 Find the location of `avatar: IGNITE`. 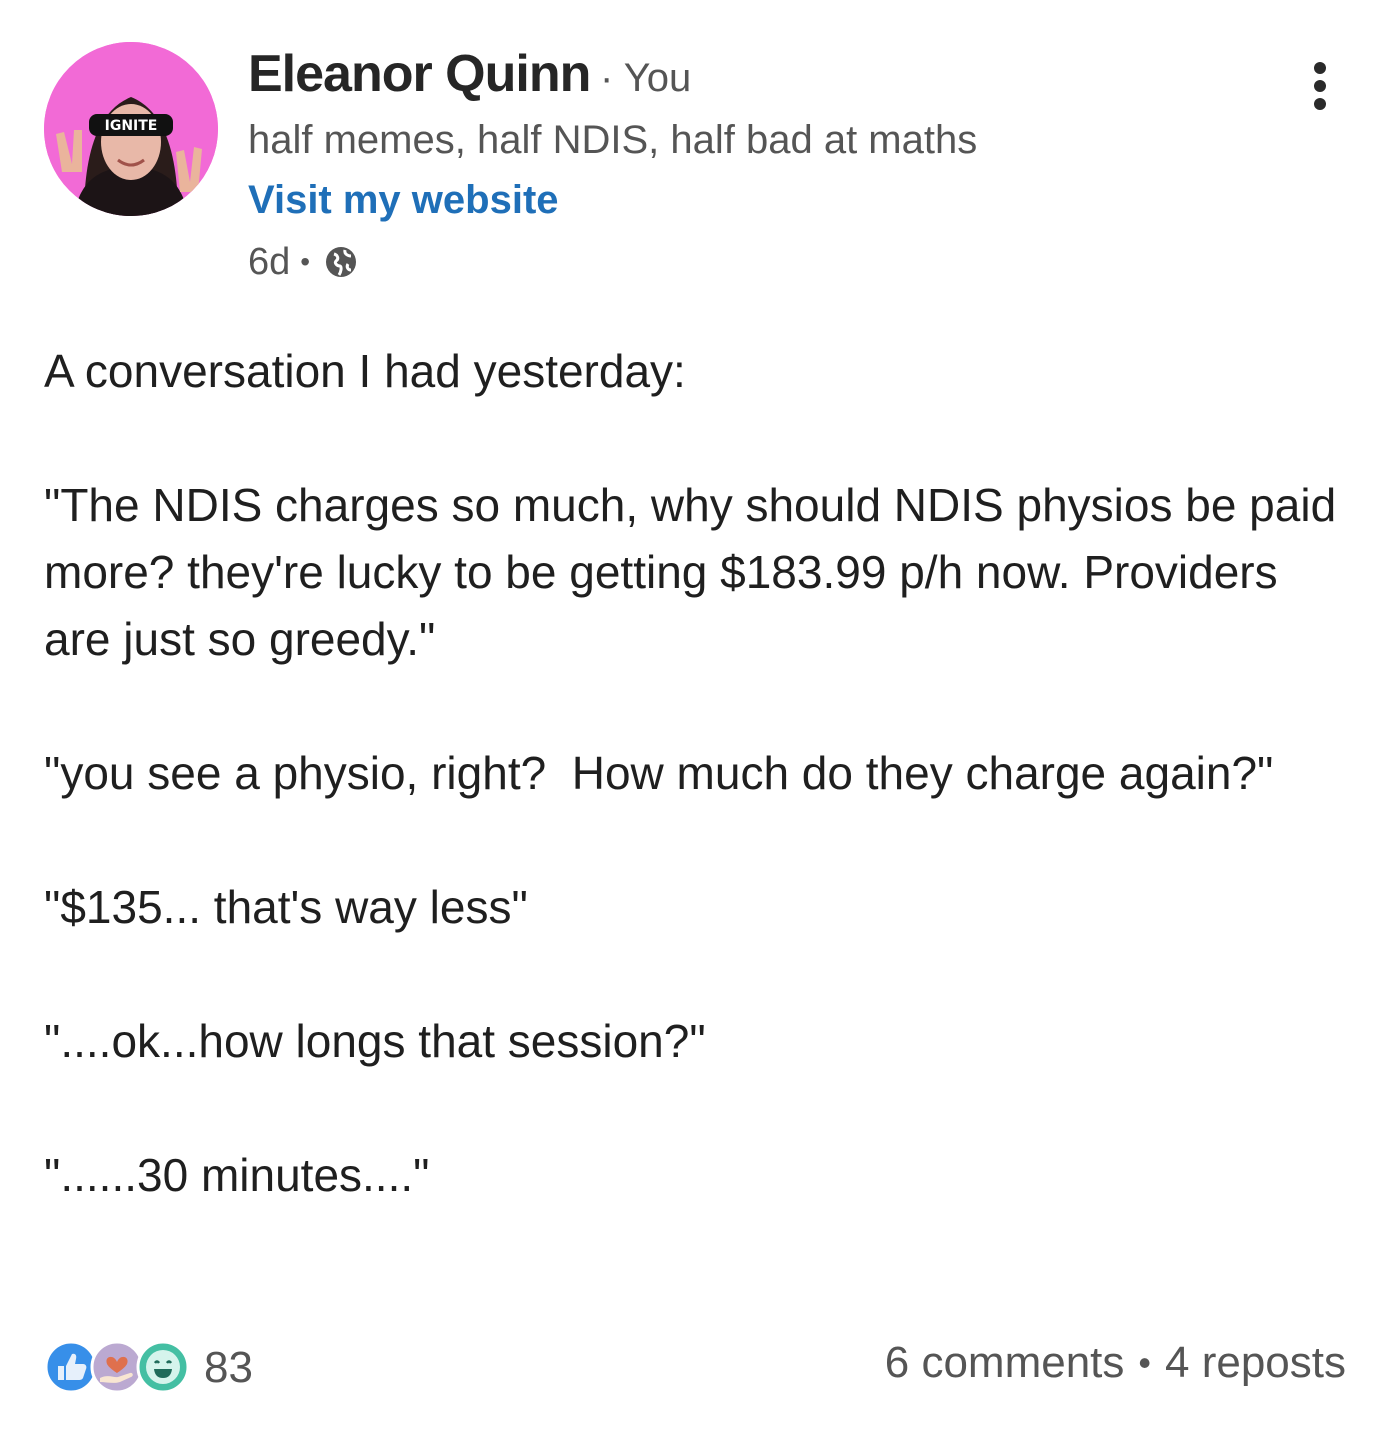

avatar: IGNITE is located at coordinates (131, 129).